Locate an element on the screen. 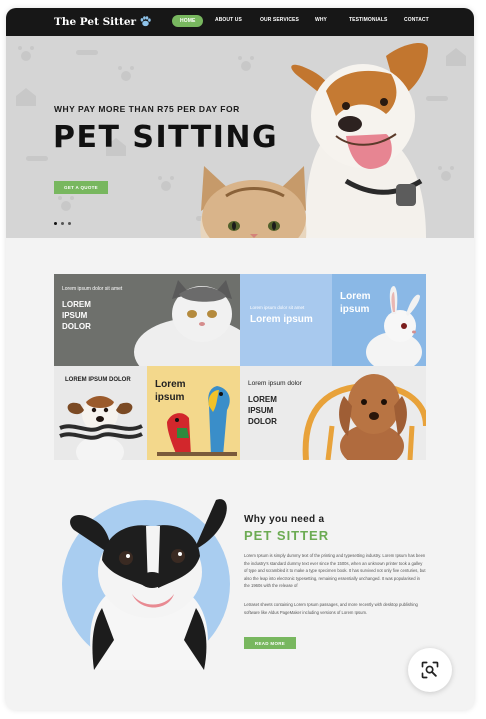  image-search-icon is located at coordinates (430, 670).